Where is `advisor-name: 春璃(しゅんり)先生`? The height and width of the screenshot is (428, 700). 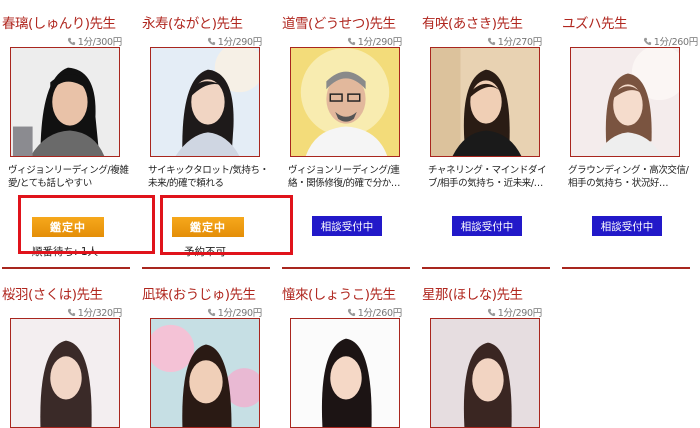
advisor-name: 春璃(しゅんり)先生 is located at coordinates (59, 22).